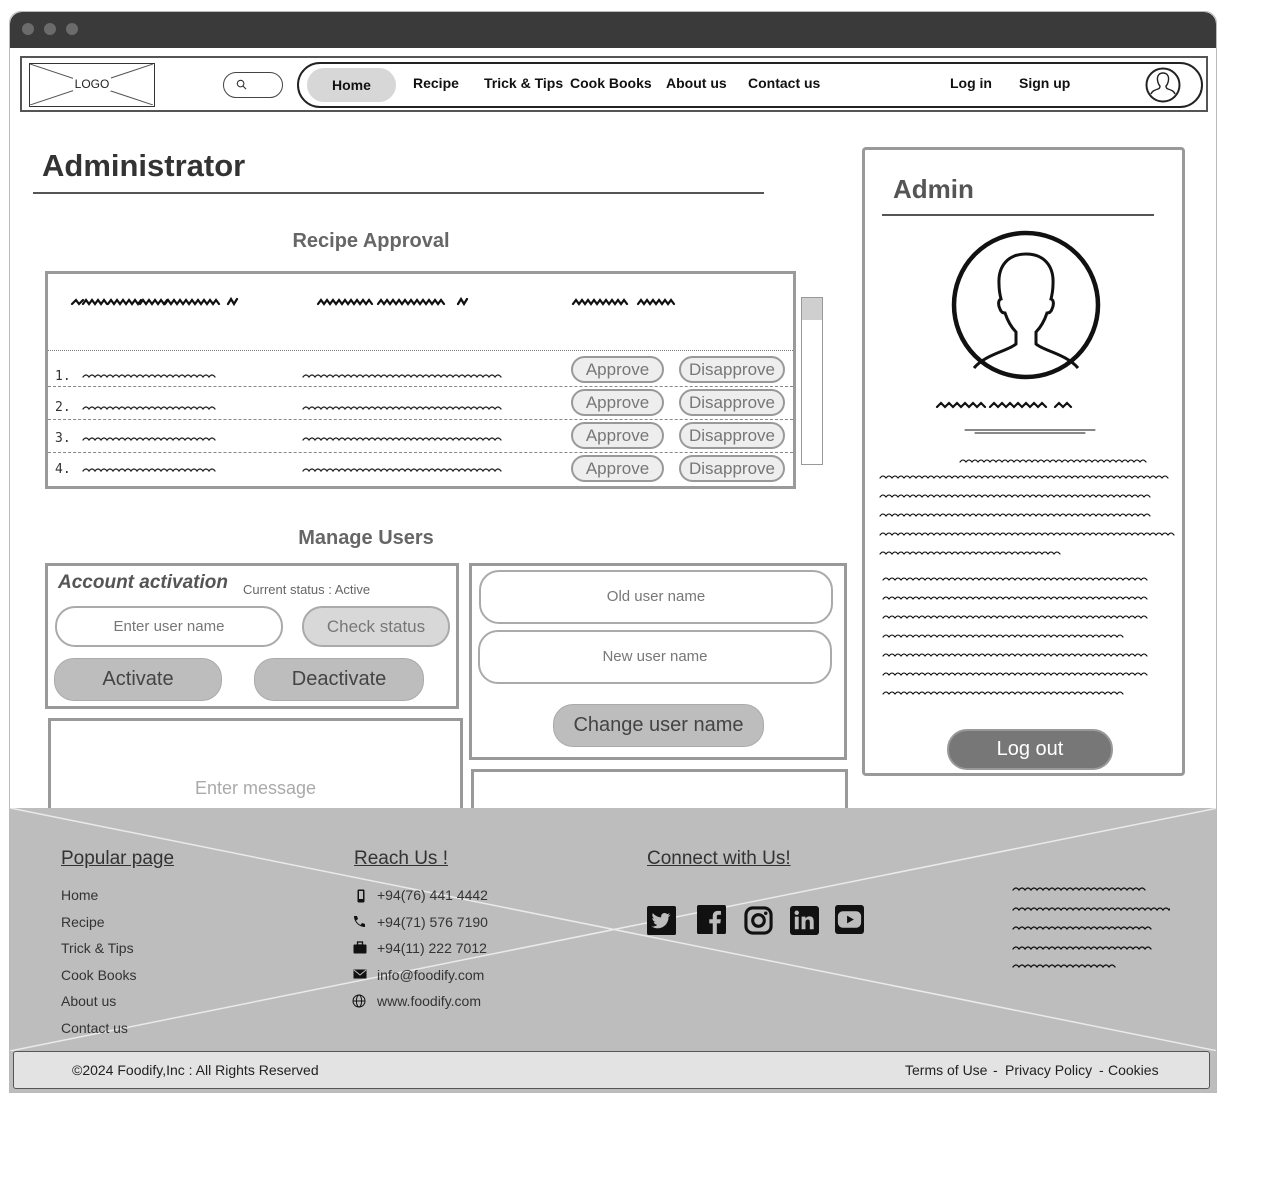 Image resolution: width=1280 pixels, height=1203 pixels. Describe the element at coordinates (79, 895) in the screenshot. I see `footer-link-home: Home` at that location.